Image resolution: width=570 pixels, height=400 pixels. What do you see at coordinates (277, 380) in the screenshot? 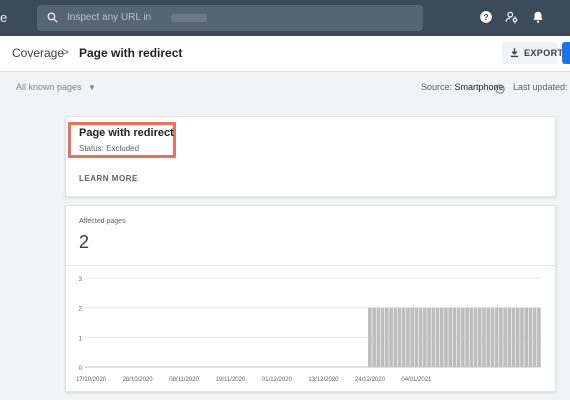
I see `x-tick-label: 01/12/2020` at bounding box center [277, 380].